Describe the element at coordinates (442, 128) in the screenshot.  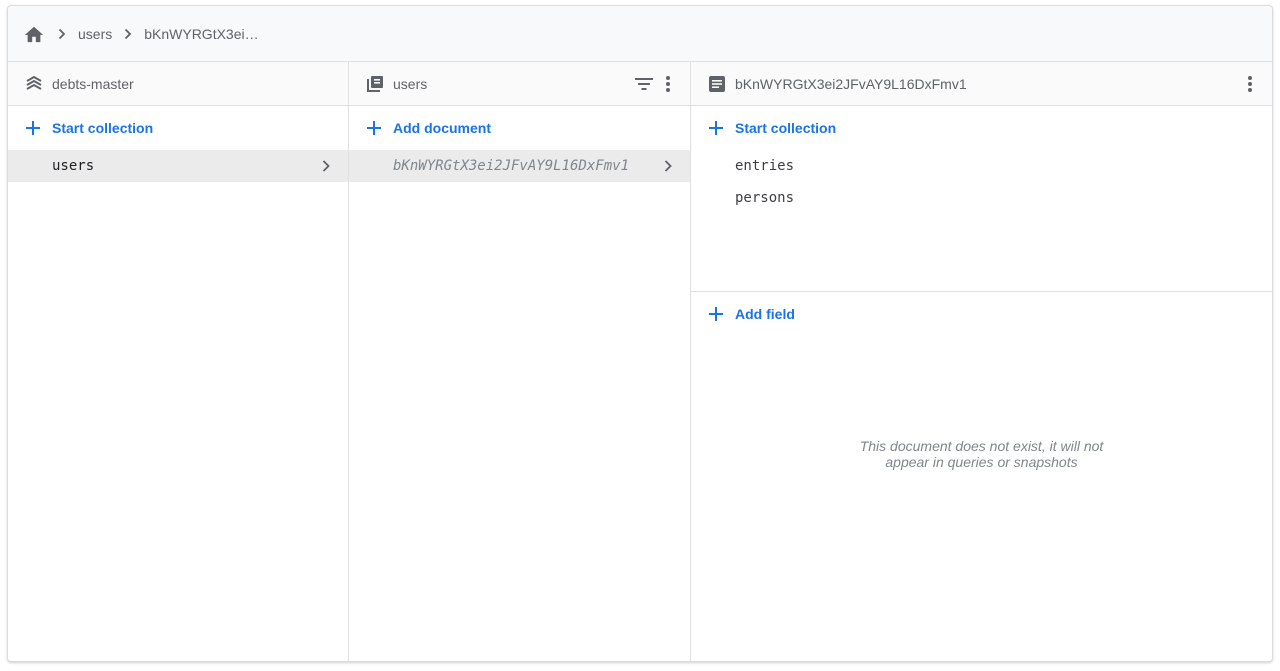
I see `add-document-label: Add document` at that location.